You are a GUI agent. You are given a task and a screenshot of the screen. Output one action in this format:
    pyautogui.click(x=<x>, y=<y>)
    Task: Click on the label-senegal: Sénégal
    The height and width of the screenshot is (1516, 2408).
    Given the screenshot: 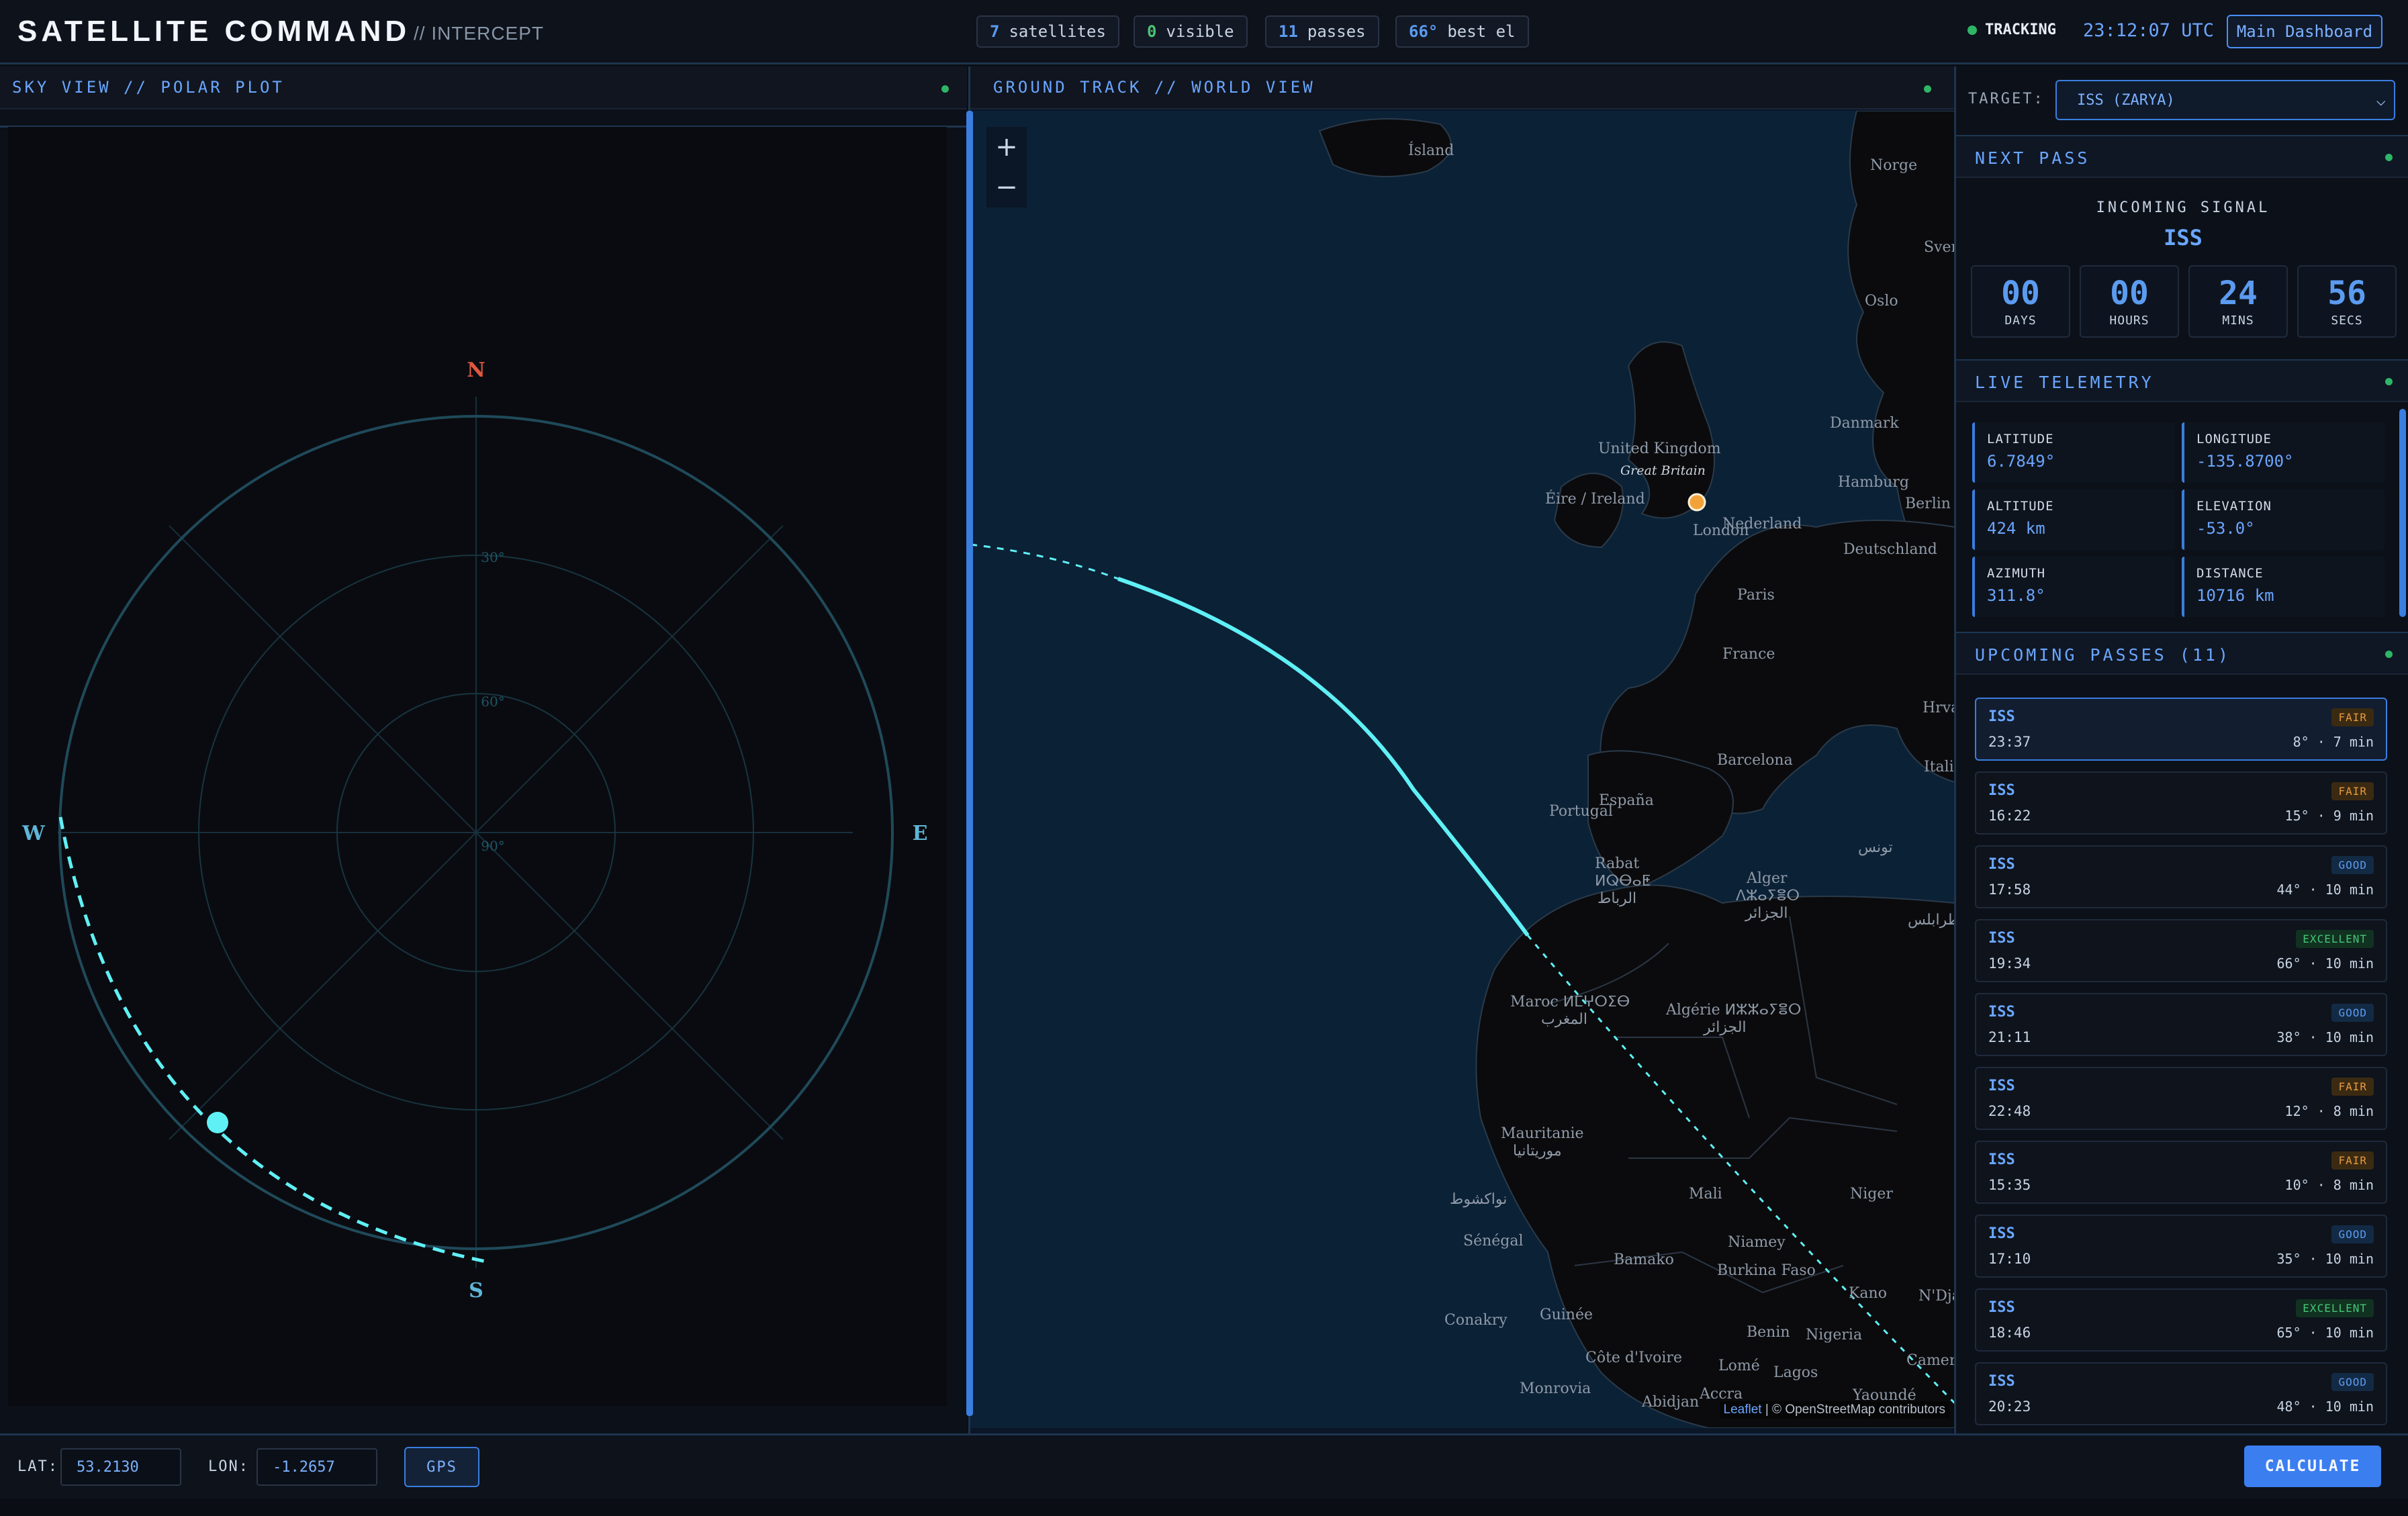 What is the action you would take?
    pyautogui.click(x=1494, y=1241)
    